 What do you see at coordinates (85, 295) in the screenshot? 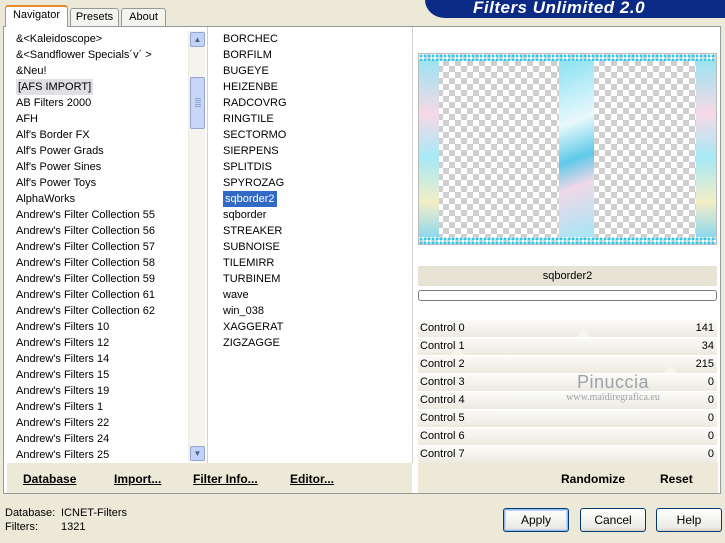
I see `category-item: Andrew's Filter Collection 61` at bounding box center [85, 295].